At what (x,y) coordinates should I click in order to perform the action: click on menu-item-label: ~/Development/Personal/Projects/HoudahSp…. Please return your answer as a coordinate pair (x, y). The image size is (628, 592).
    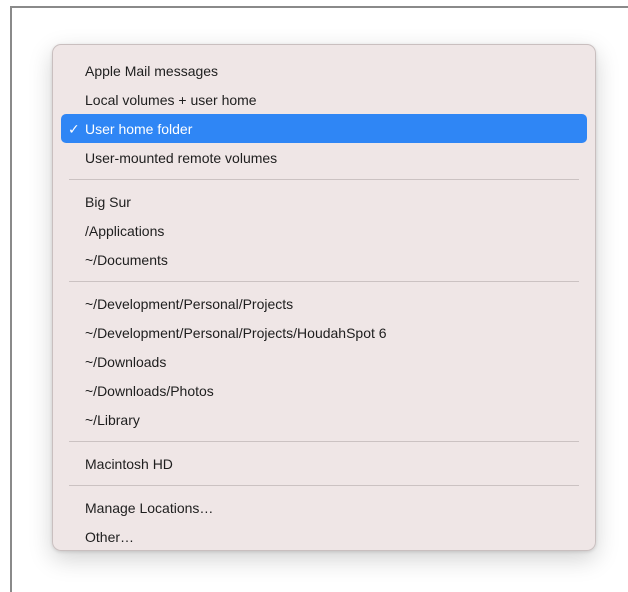
    Looking at the image, I should click on (236, 332).